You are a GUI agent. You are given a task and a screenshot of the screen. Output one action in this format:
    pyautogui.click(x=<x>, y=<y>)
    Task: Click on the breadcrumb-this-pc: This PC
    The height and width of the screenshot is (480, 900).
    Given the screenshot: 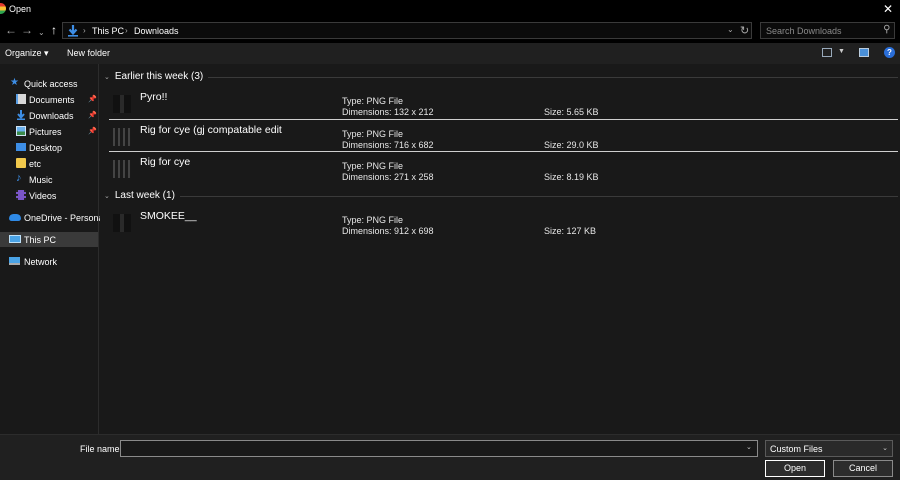 What is the action you would take?
    pyautogui.click(x=108, y=31)
    